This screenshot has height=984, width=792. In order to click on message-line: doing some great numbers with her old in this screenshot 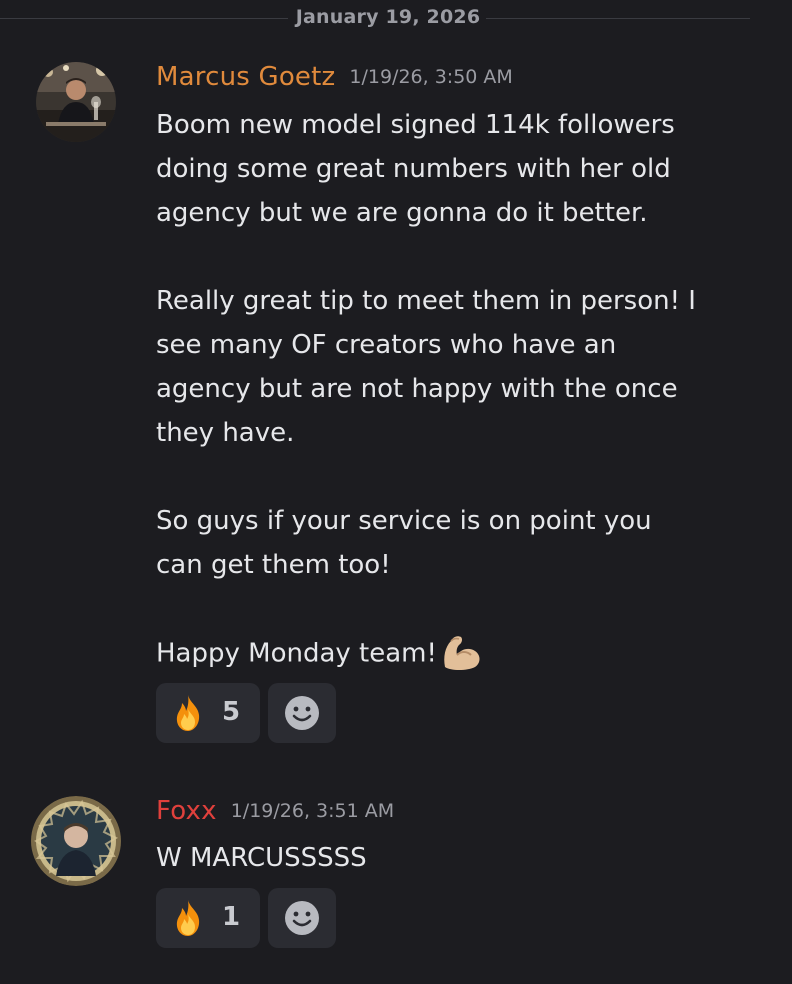, I will do `click(413, 169)`.